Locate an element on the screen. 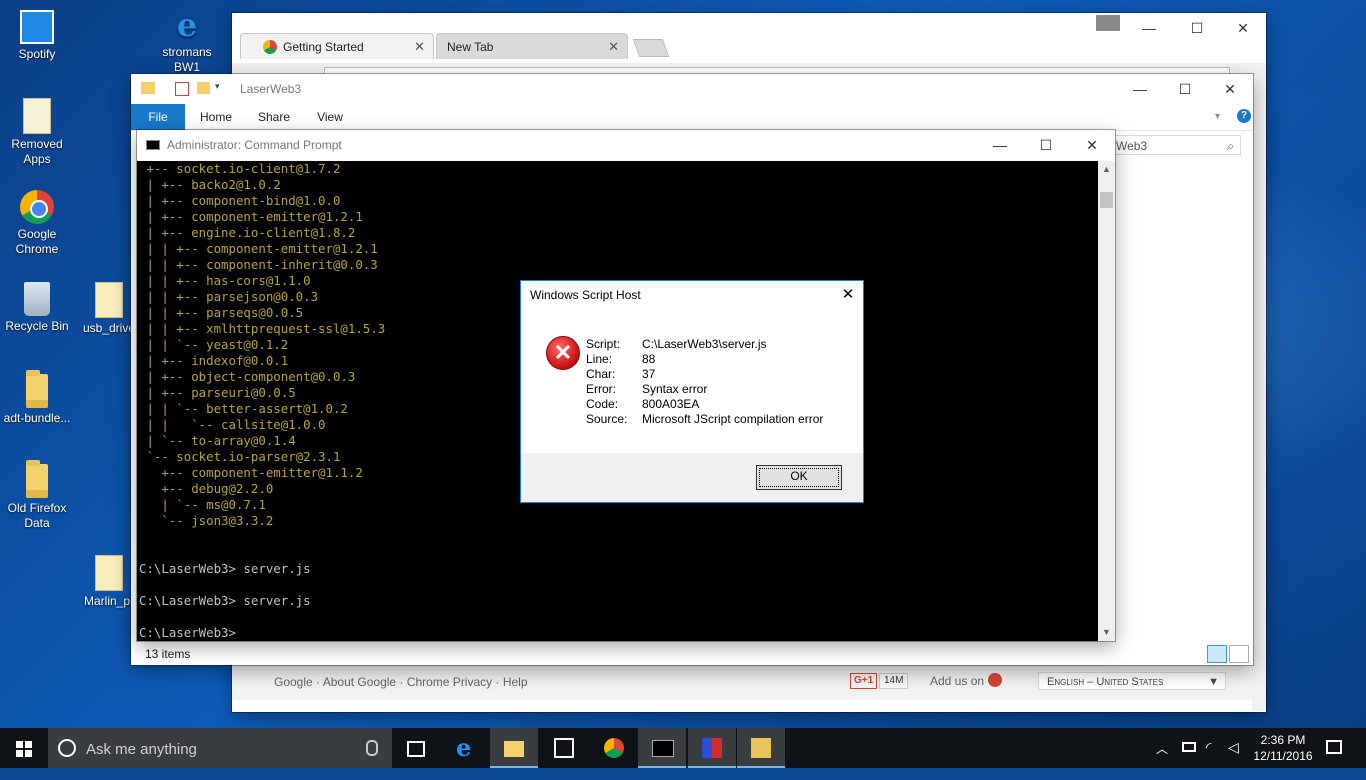 This screenshot has height=780, width=1366. recycle-bin-icon is located at coordinates (37, 299).